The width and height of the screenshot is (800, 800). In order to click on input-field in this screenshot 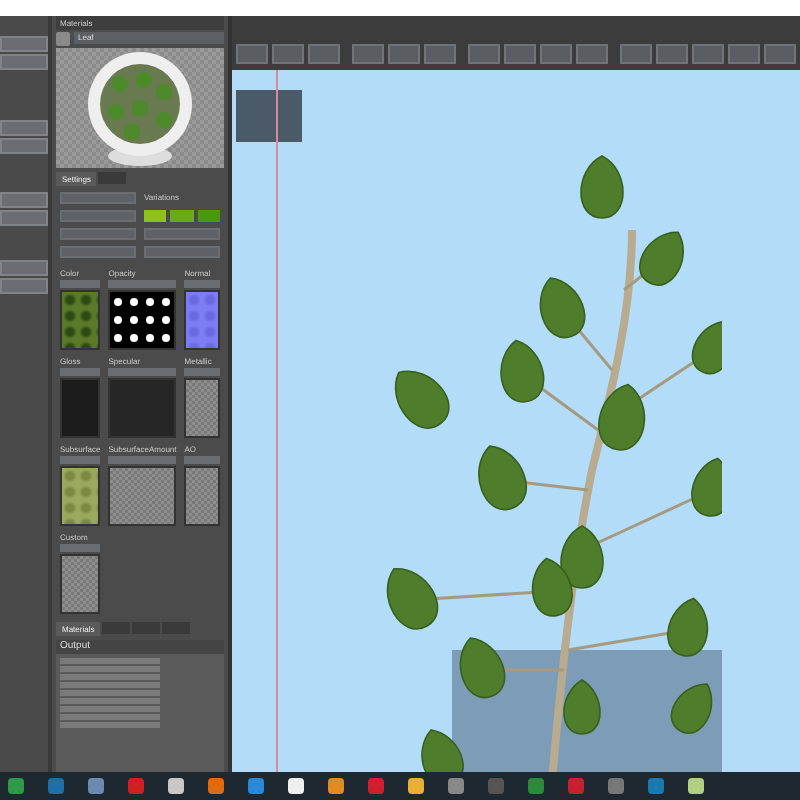, I will do `click(182, 252)`.